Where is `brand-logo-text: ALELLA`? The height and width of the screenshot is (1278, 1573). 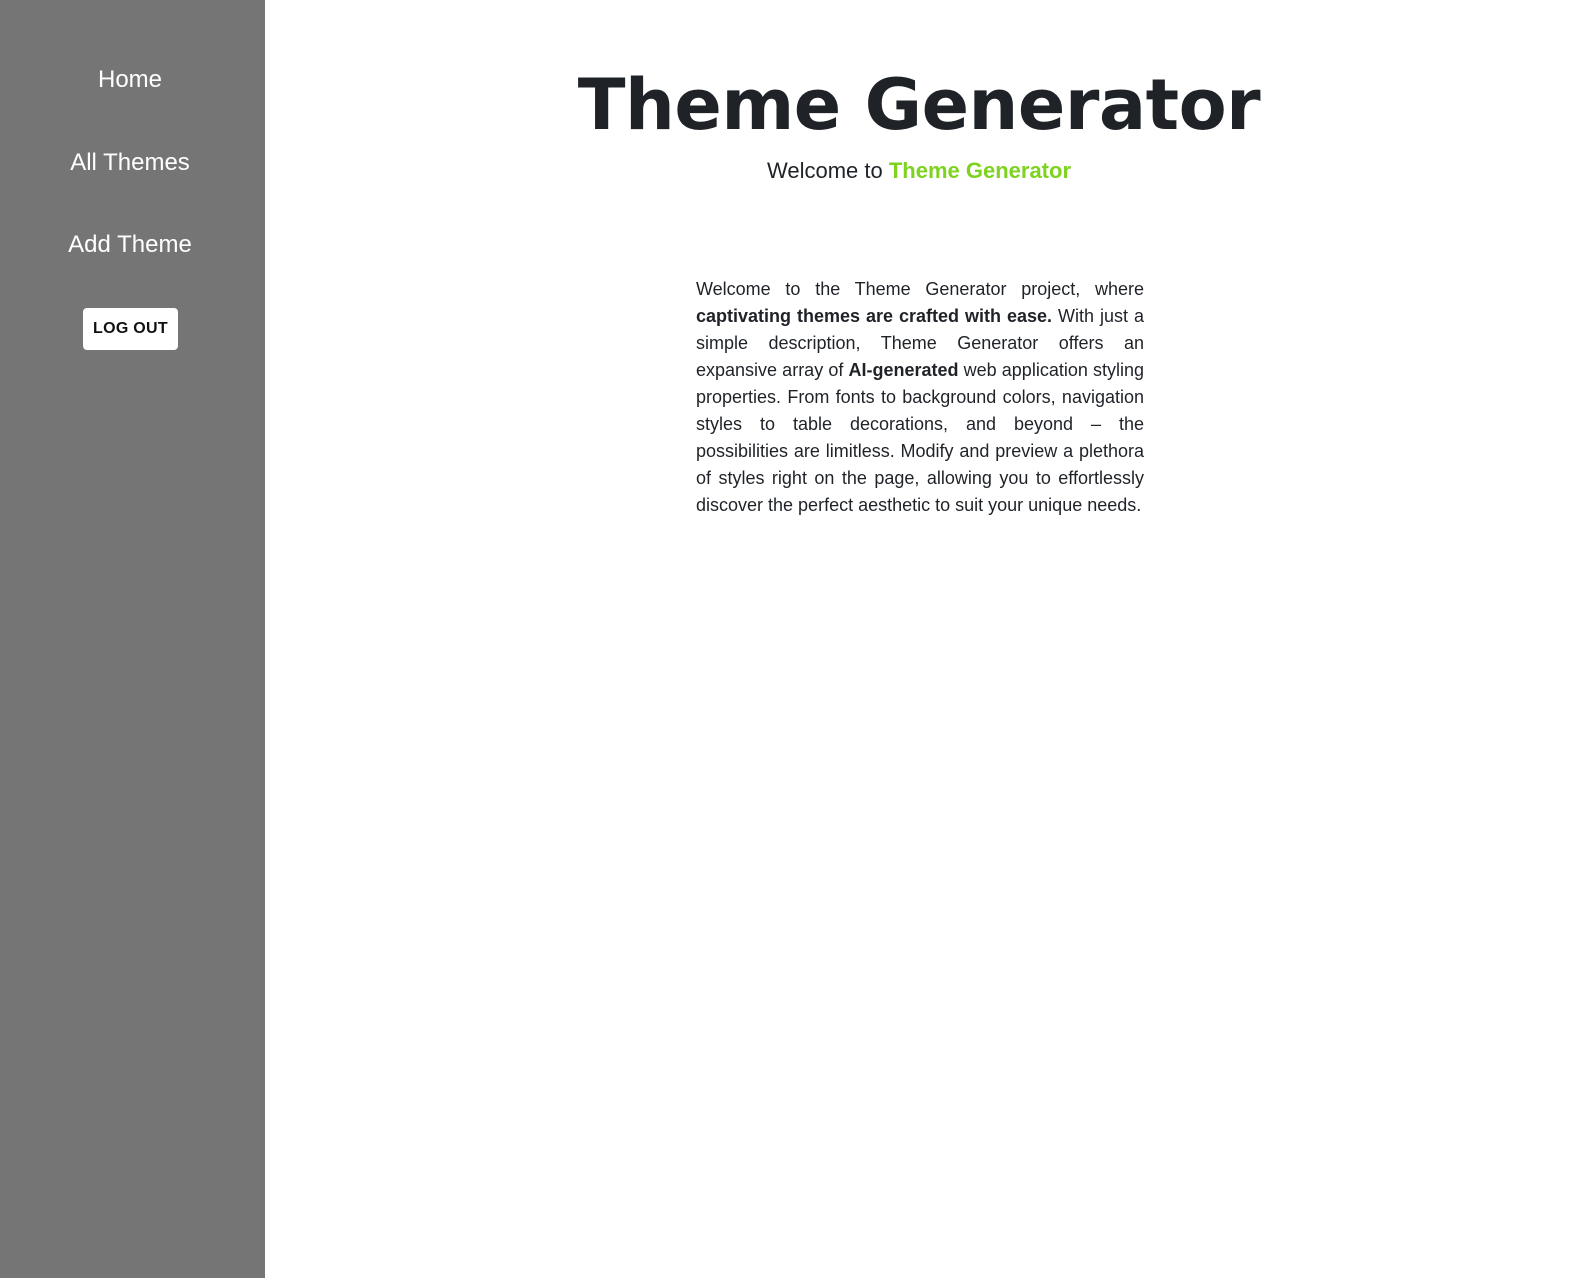
brand-logo-text: ALELLA is located at coordinates (215, 780).